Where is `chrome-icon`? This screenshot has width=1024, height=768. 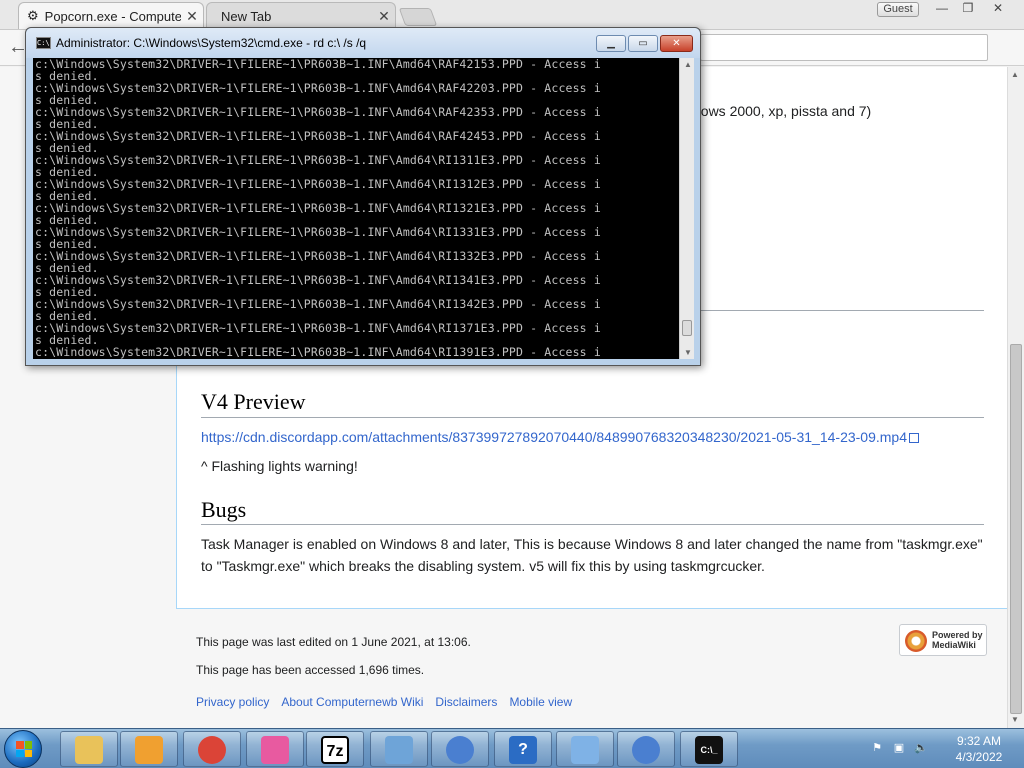 chrome-icon is located at coordinates (212, 750).